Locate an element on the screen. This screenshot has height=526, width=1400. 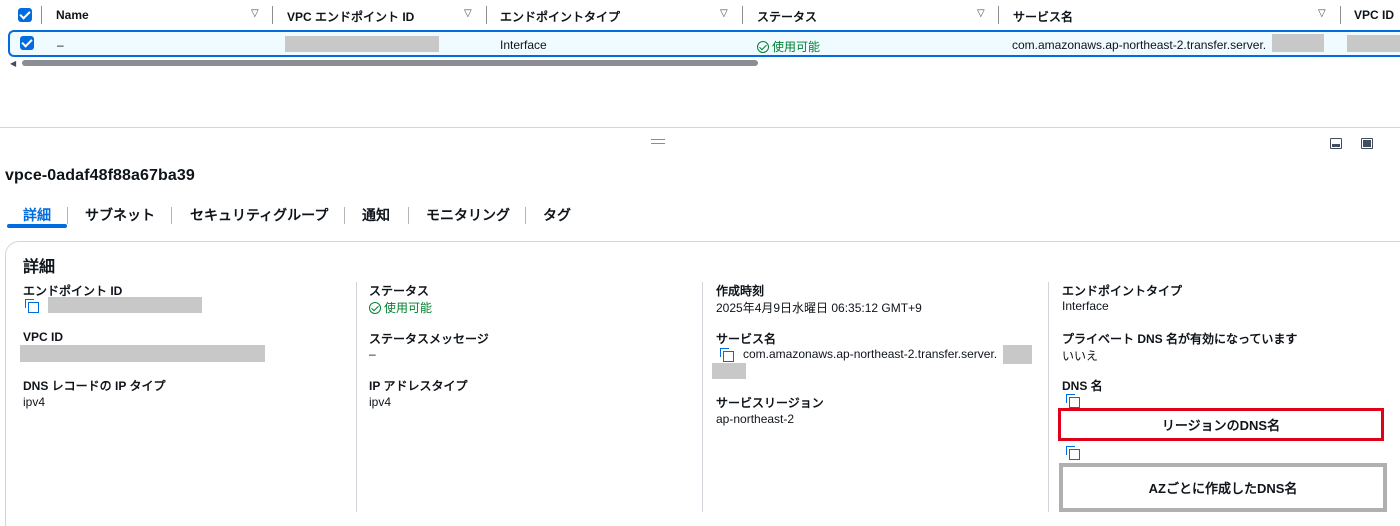
service-name-label: サービス名 is located at coordinates (746, 339).